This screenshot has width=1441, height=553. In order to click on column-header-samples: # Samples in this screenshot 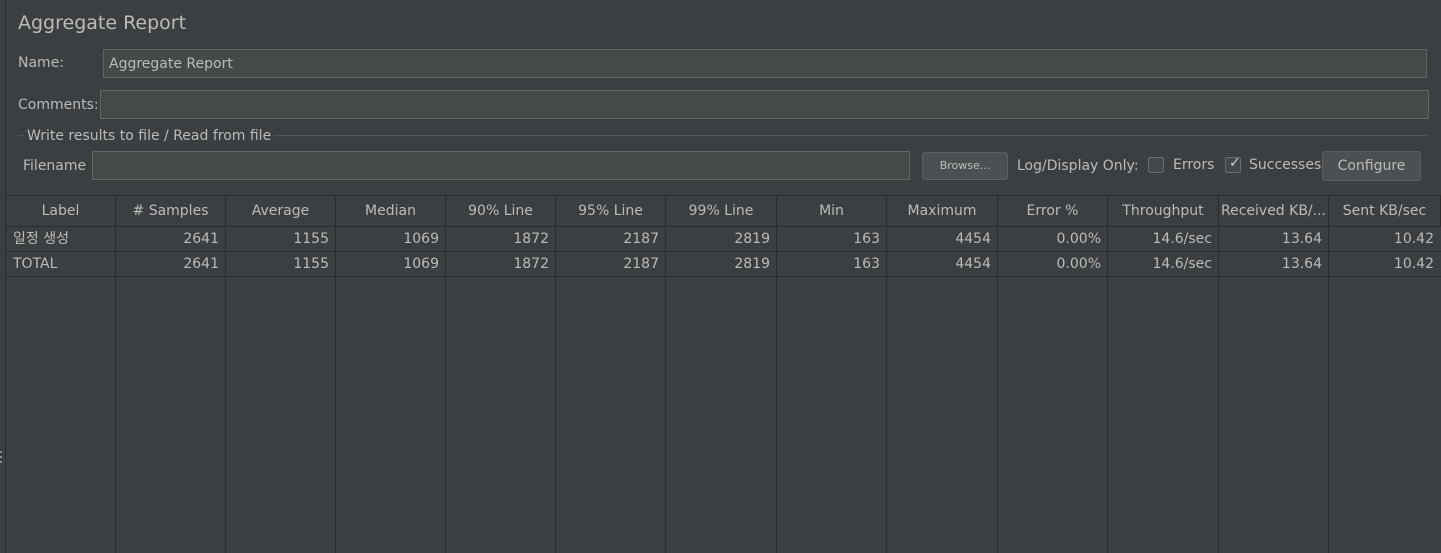, I will do `click(171, 211)`.